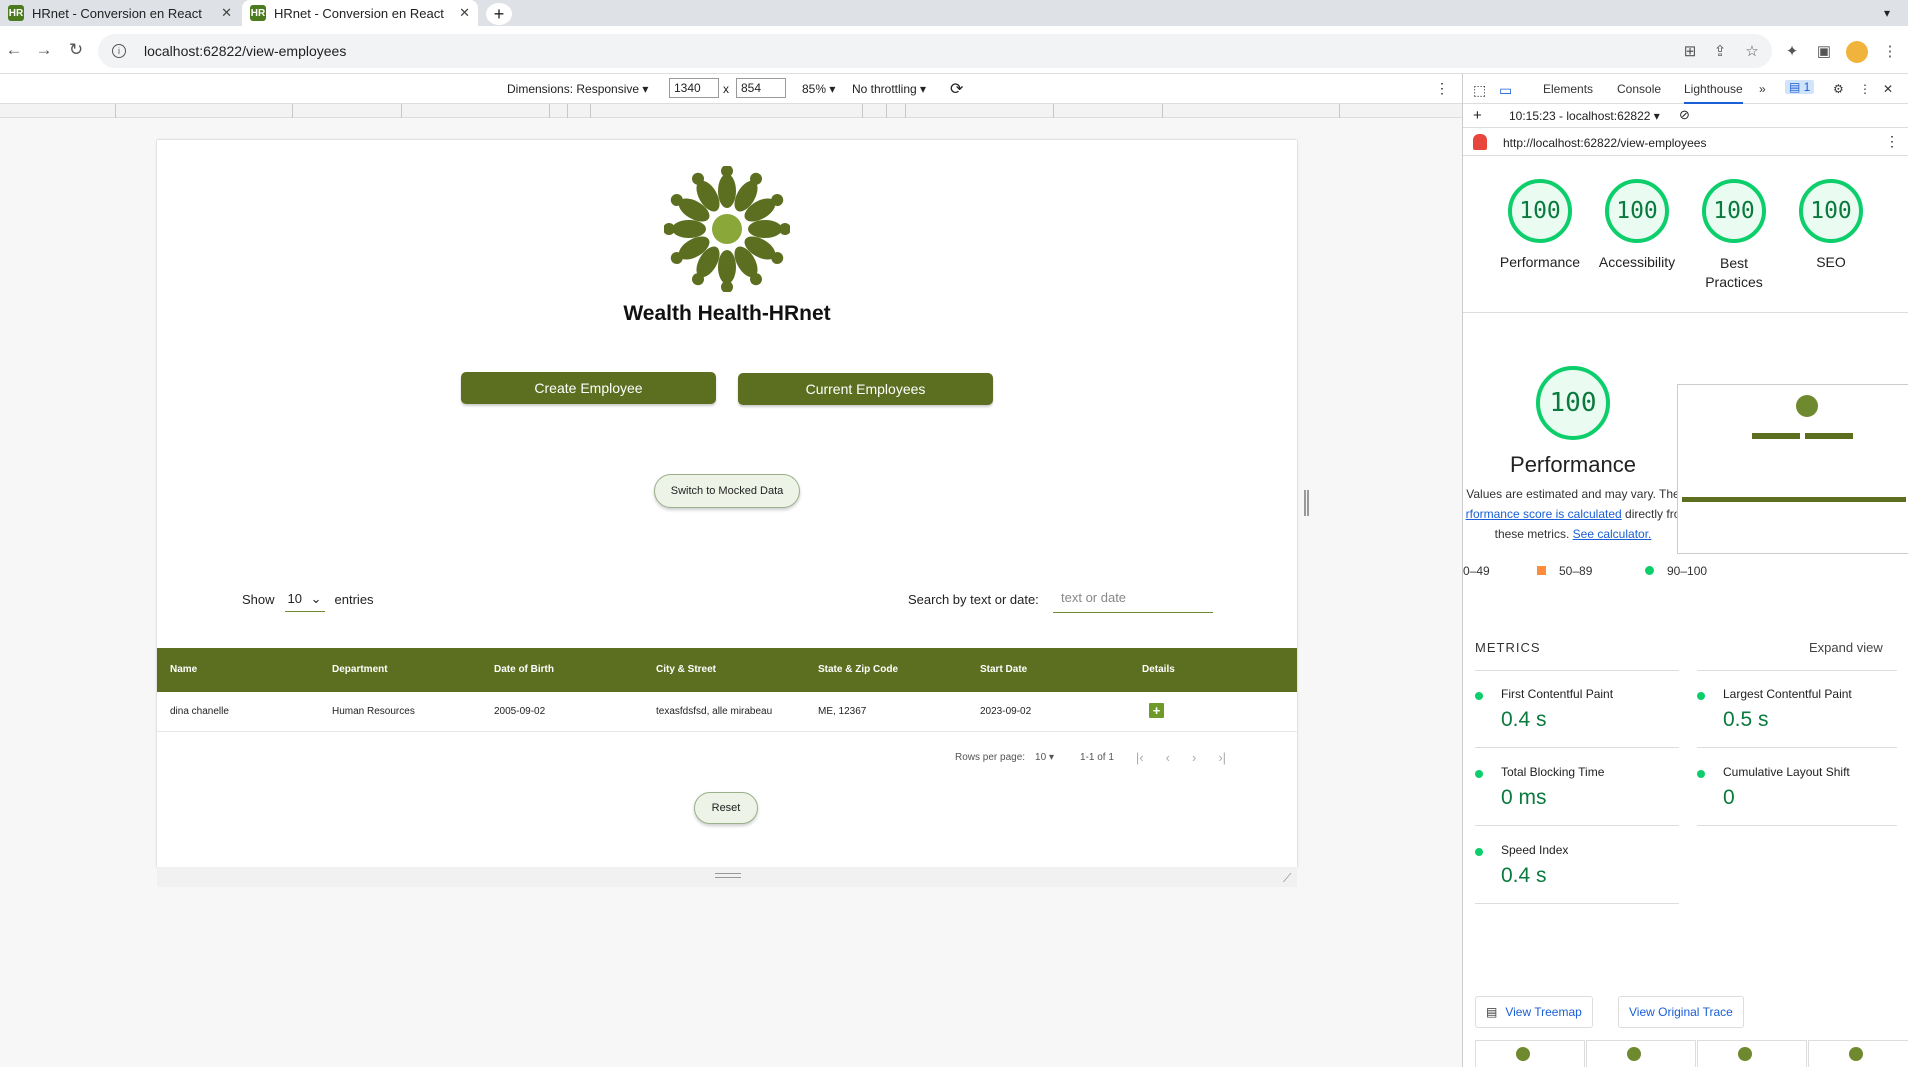  What do you see at coordinates (1713, 93) in the screenshot?
I see `tab-lighthouse: Lighthouse` at bounding box center [1713, 93].